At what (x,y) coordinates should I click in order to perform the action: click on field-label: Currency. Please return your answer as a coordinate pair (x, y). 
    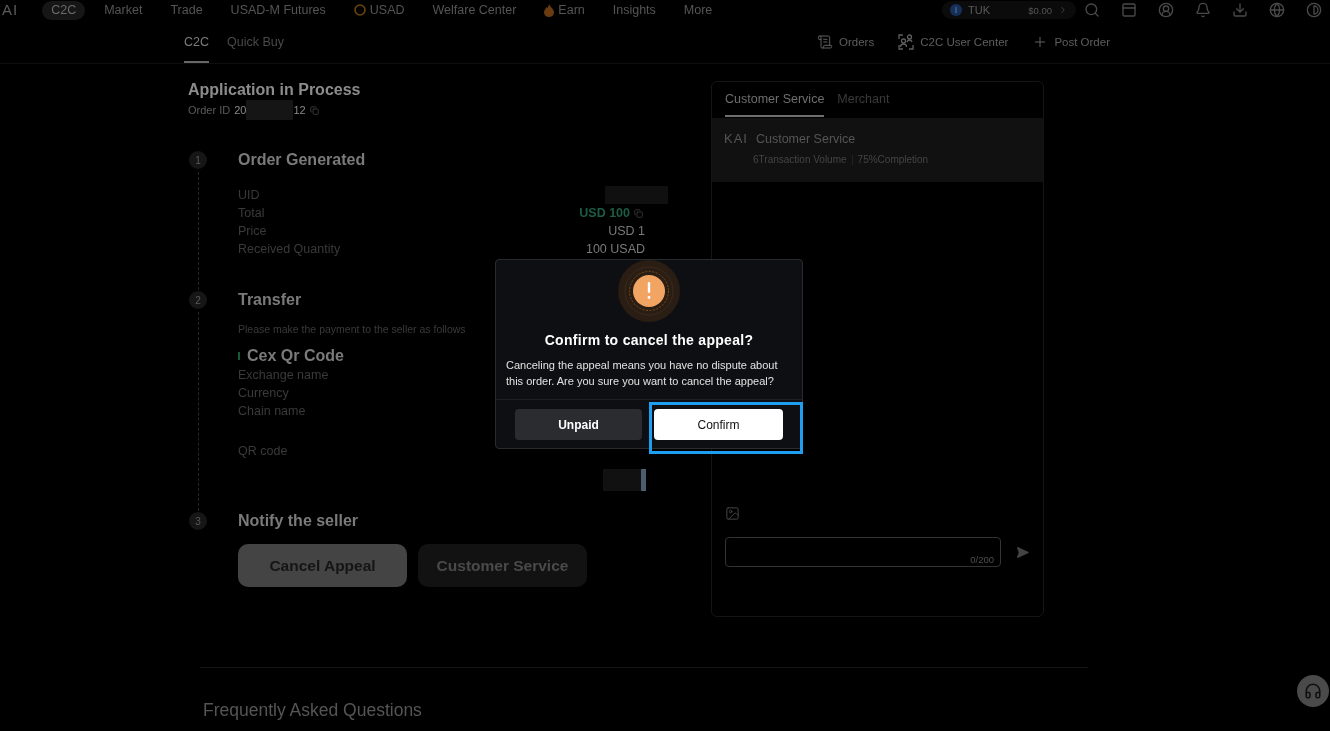
    Looking at the image, I should click on (263, 393).